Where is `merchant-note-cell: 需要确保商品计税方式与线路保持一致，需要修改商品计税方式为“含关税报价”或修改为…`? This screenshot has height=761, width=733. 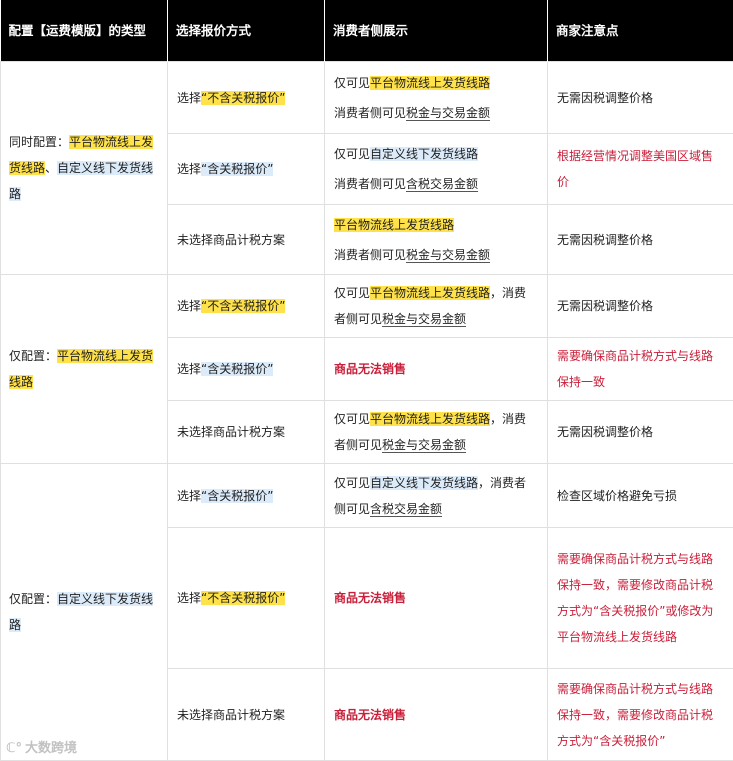
merchant-note-cell: 需要确保商品计税方式与线路保持一致，需要修改商品计税方式为“含关税报价”或修改为… is located at coordinates (640, 598).